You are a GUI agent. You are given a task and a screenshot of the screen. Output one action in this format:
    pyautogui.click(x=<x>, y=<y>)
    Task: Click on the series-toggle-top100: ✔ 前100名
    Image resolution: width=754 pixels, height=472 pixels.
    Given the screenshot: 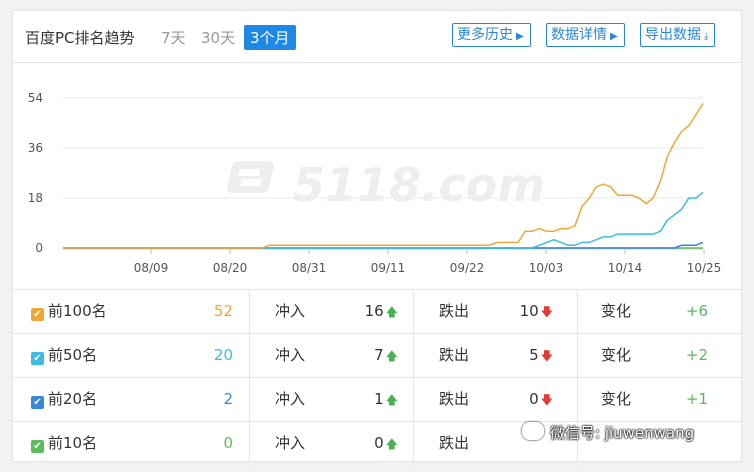 What is the action you would take?
    pyautogui.click(x=69, y=311)
    